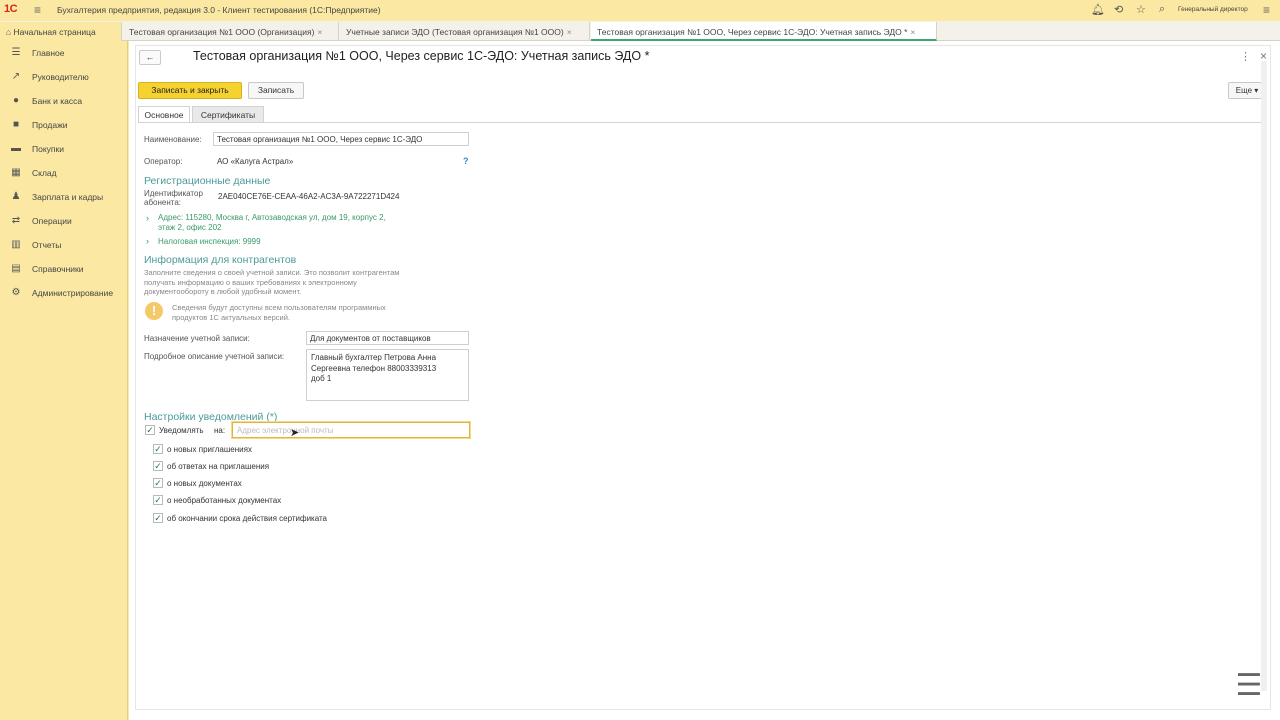 The width and height of the screenshot is (1280, 720). What do you see at coordinates (16, 220) in the screenshot?
I see `operations-icon: ⇄` at bounding box center [16, 220].